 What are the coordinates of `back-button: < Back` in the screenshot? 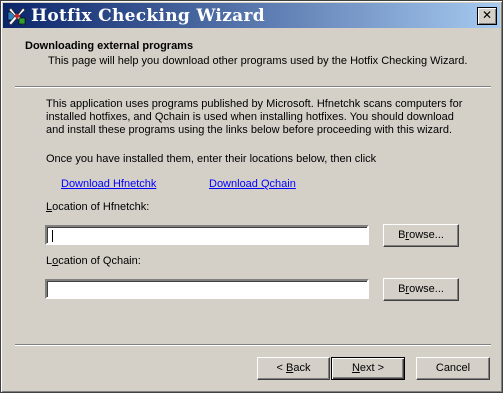 It's located at (293, 368).